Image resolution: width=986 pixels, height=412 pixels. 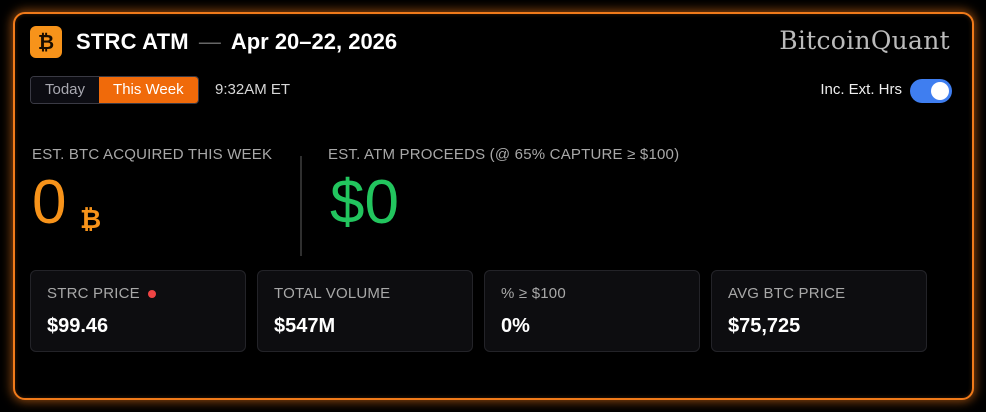 I want to click on ext-hours-toggle, so click(x=931, y=91).